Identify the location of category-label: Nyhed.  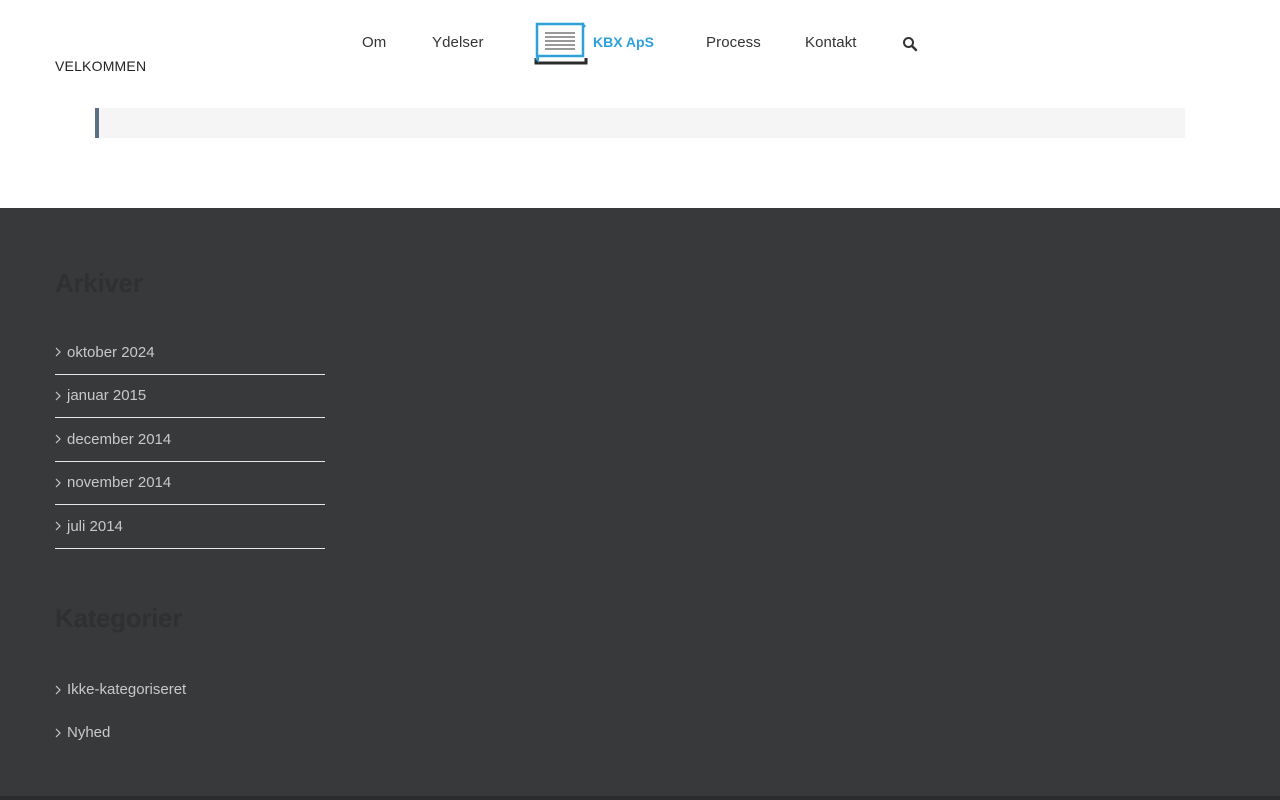
(89, 732).